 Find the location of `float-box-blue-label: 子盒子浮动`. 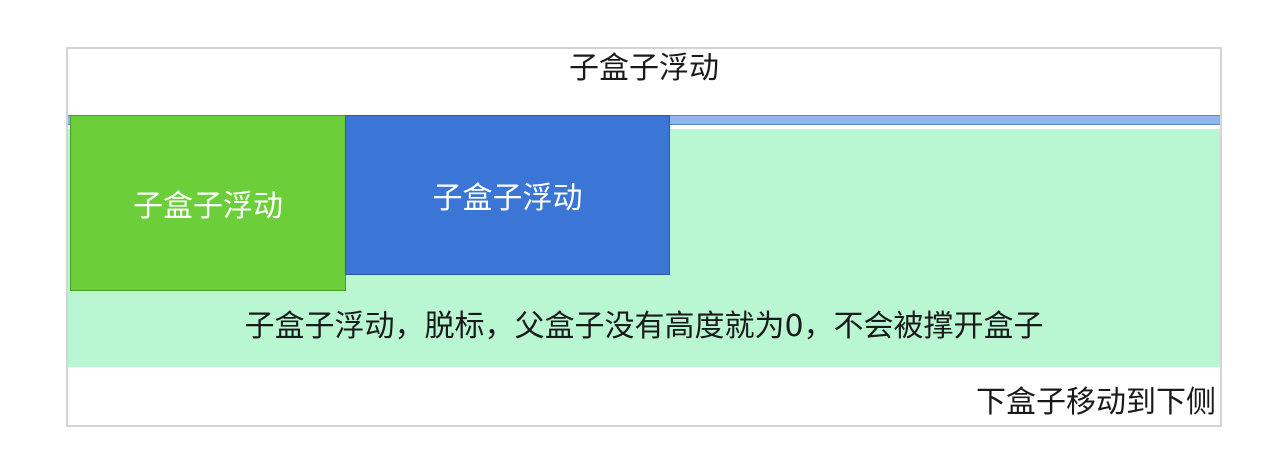

float-box-blue-label: 子盒子浮动 is located at coordinates (507, 198).